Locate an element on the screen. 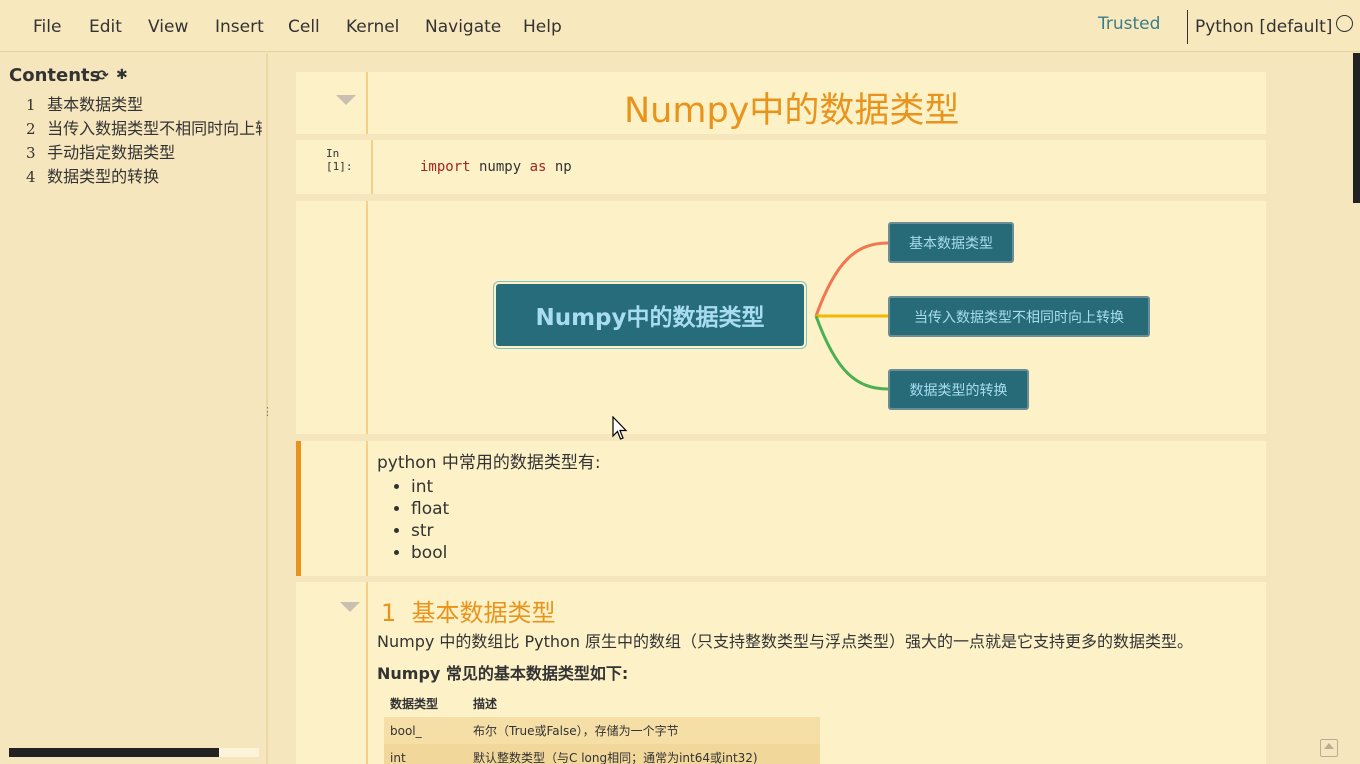 This screenshot has width=1360, height=764. table-header-row: 数据类型 描述 is located at coordinates (602, 703).